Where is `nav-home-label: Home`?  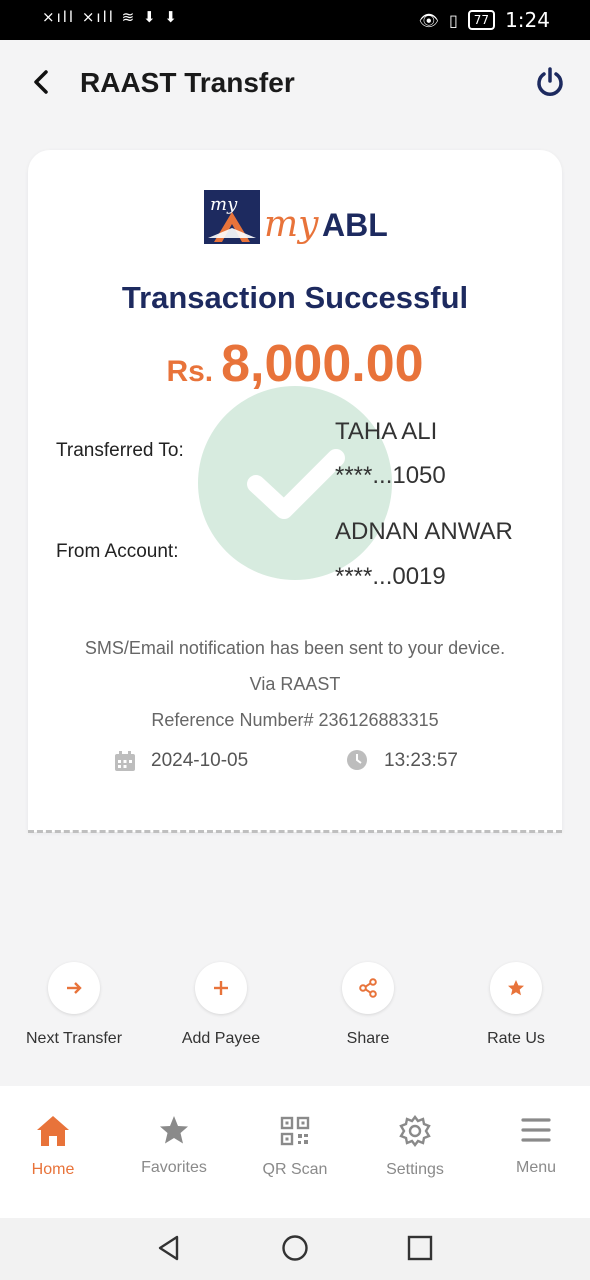 nav-home-label: Home is located at coordinates (53, 1169).